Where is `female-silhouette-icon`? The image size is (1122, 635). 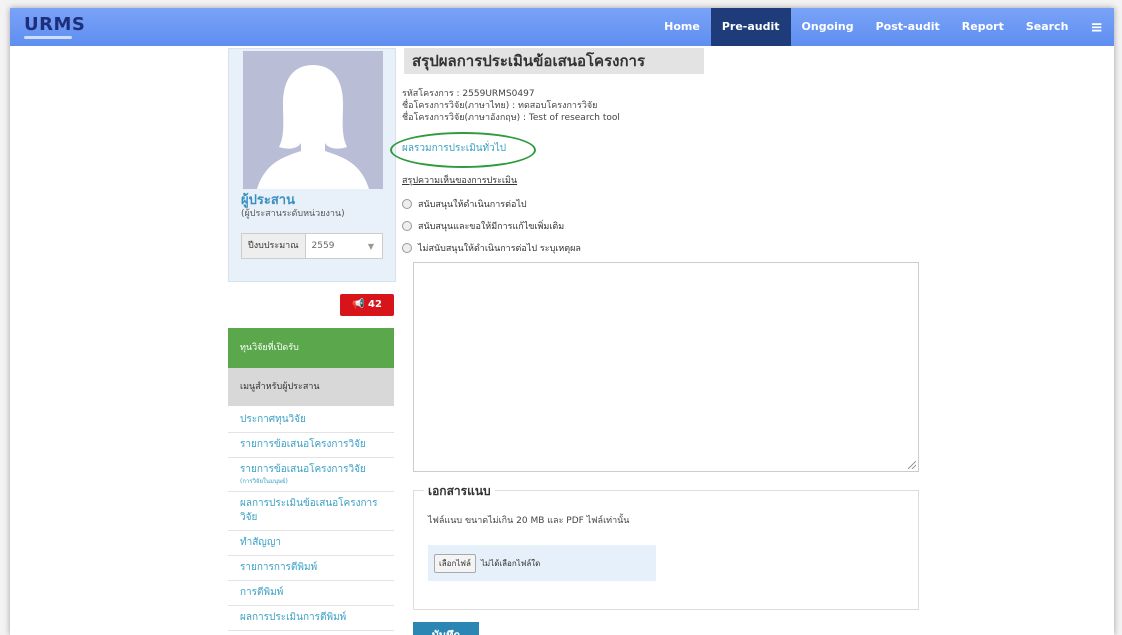
female-silhouette-icon is located at coordinates (313, 120).